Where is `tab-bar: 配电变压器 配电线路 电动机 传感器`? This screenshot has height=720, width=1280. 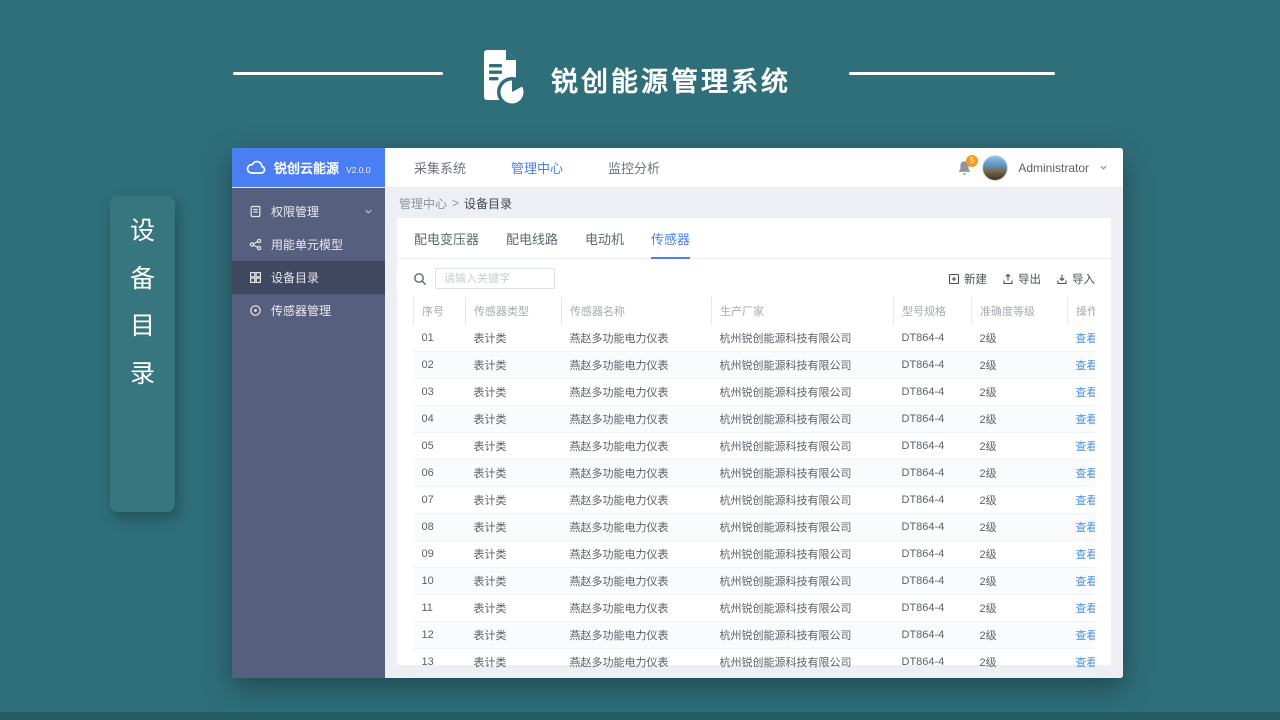
tab-bar: 配电变压器 配电线路 电动机 传感器 is located at coordinates (754, 238).